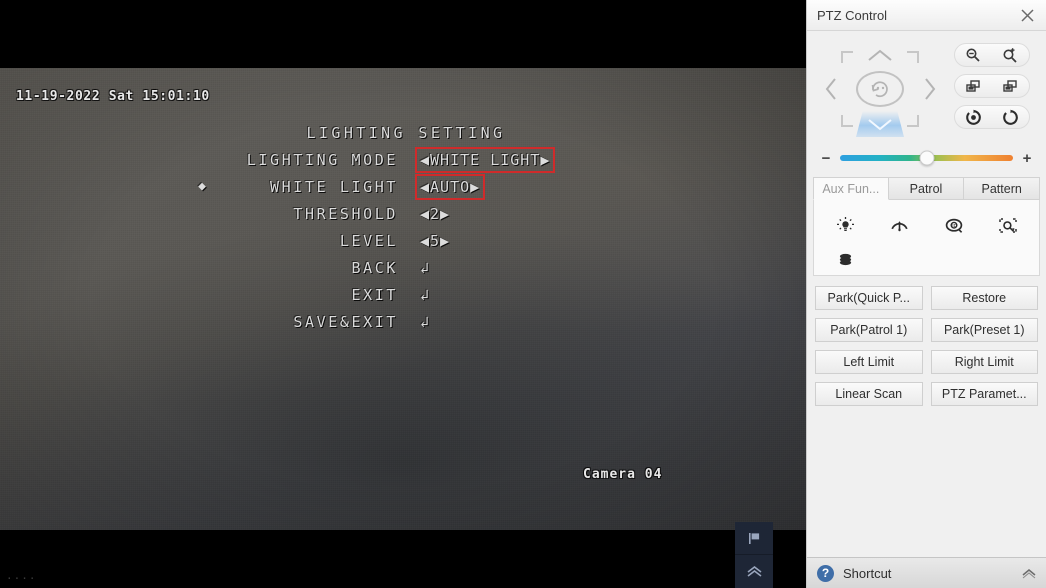 This screenshot has height=588, width=1046. I want to click on auxiliary-focus-icon, so click(1008, 225).